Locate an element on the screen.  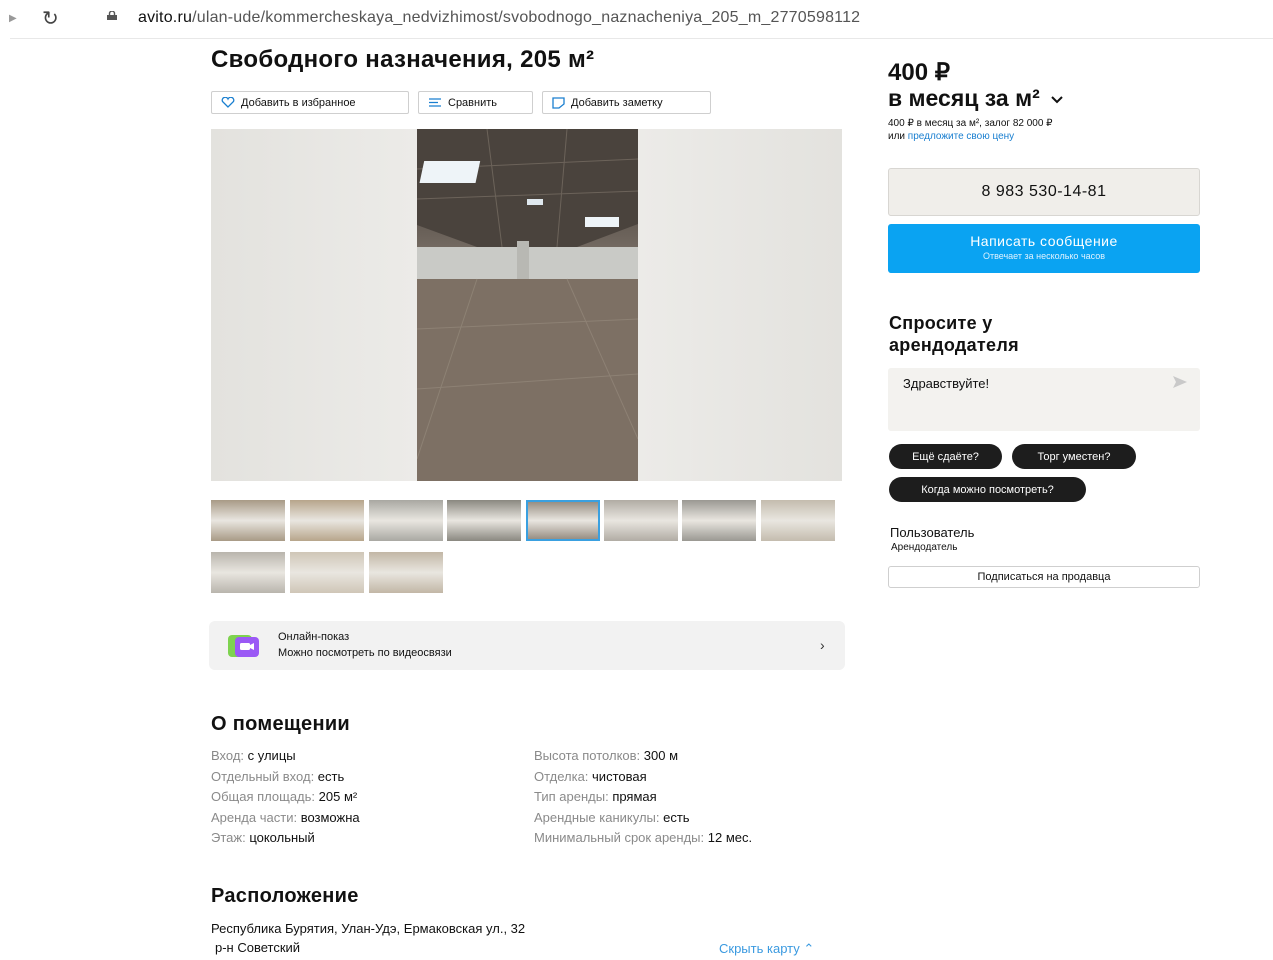
about-section-title: О помещении is located at coordinates (281, 724).